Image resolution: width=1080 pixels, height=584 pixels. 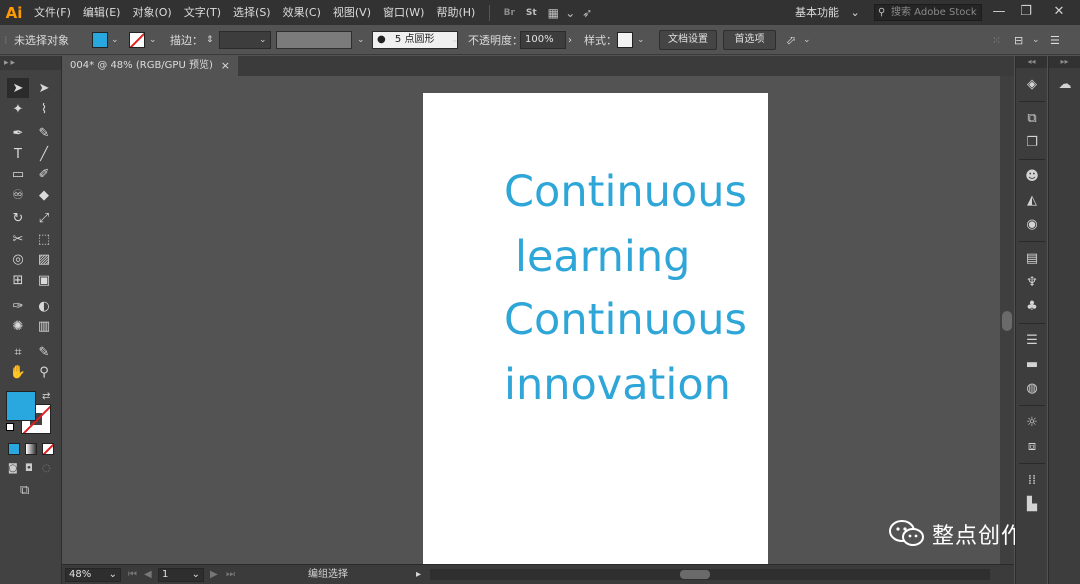 What do you see at coordinates (44, 280) in the screenshot?
I see `gradient-tool: ▣` at bounding box center [44, 280].